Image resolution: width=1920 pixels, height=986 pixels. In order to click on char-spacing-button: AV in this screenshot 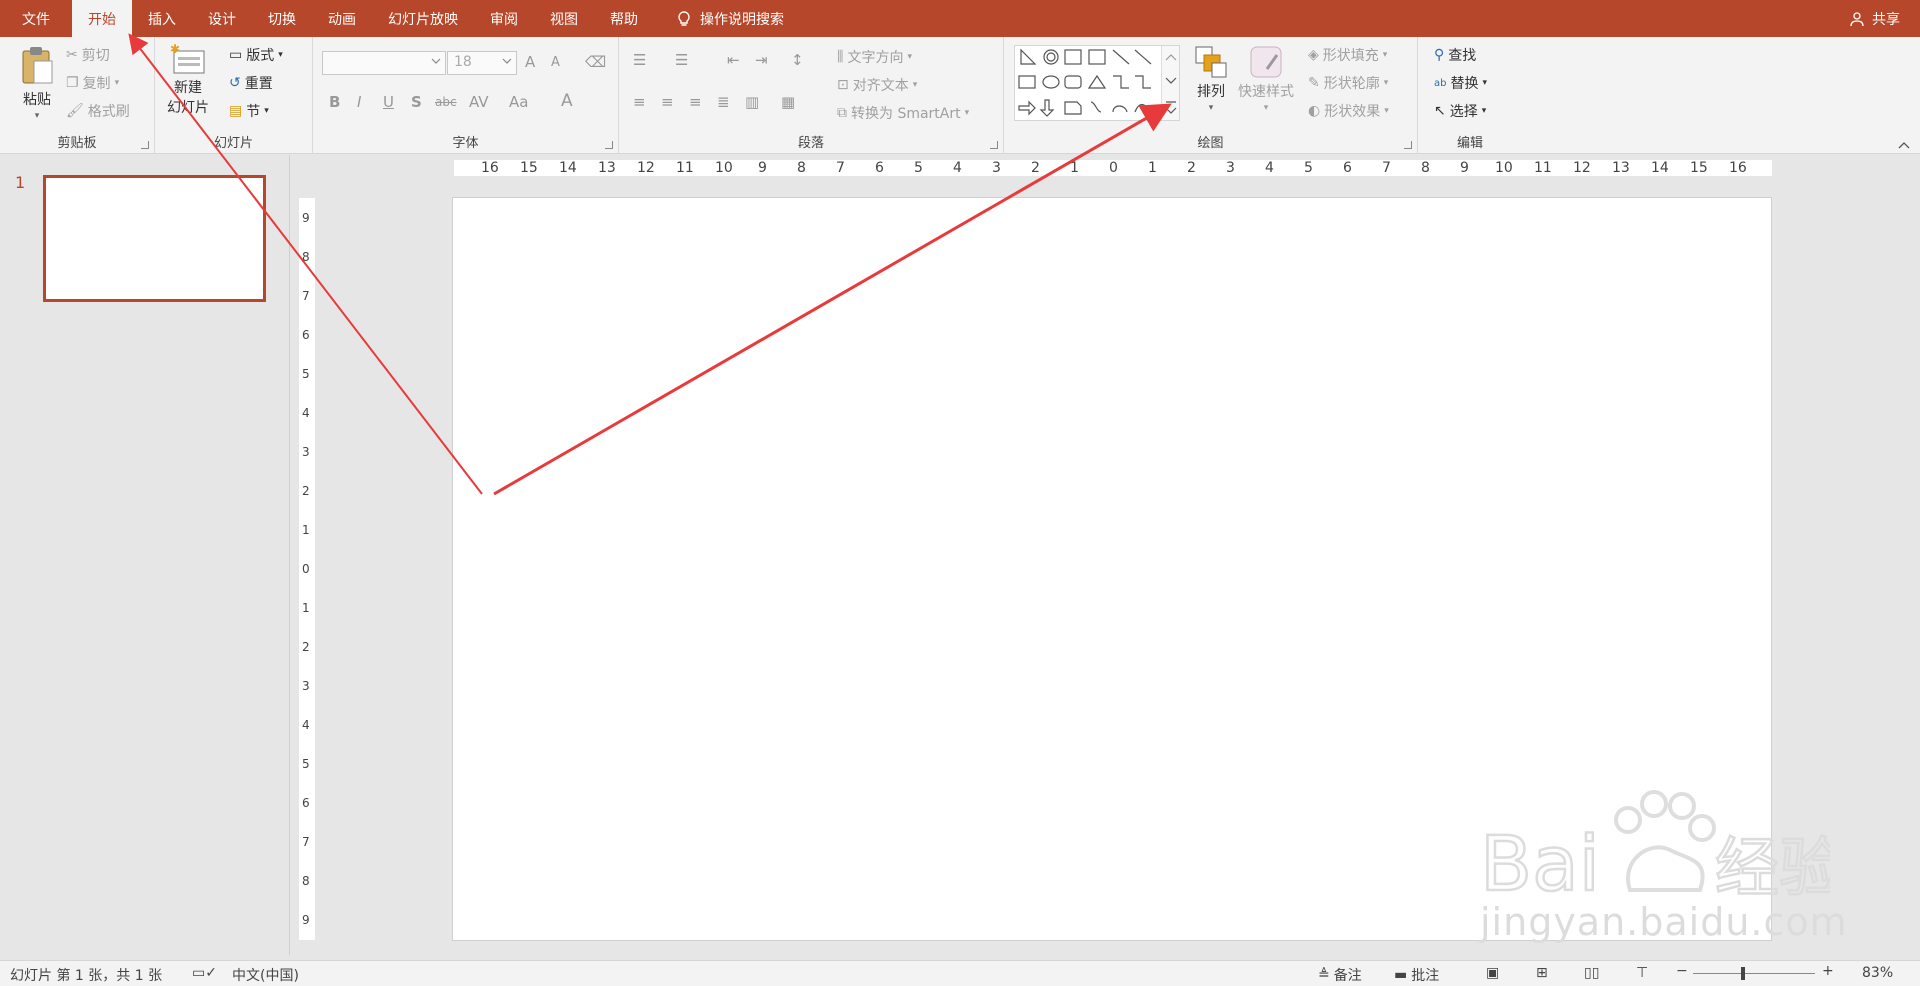, I will do `click(479, 102)`.